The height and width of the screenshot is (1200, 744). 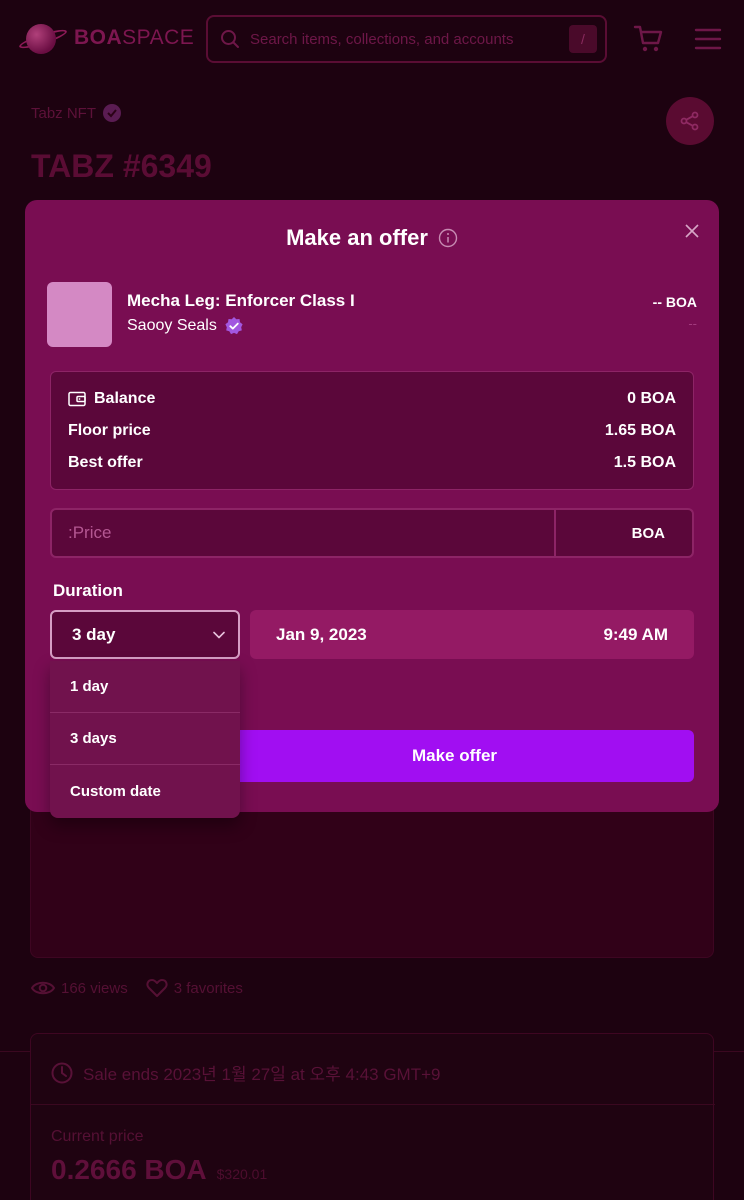 I want to click on collection-link: Tabz NFT, so click(x=76, y=113).